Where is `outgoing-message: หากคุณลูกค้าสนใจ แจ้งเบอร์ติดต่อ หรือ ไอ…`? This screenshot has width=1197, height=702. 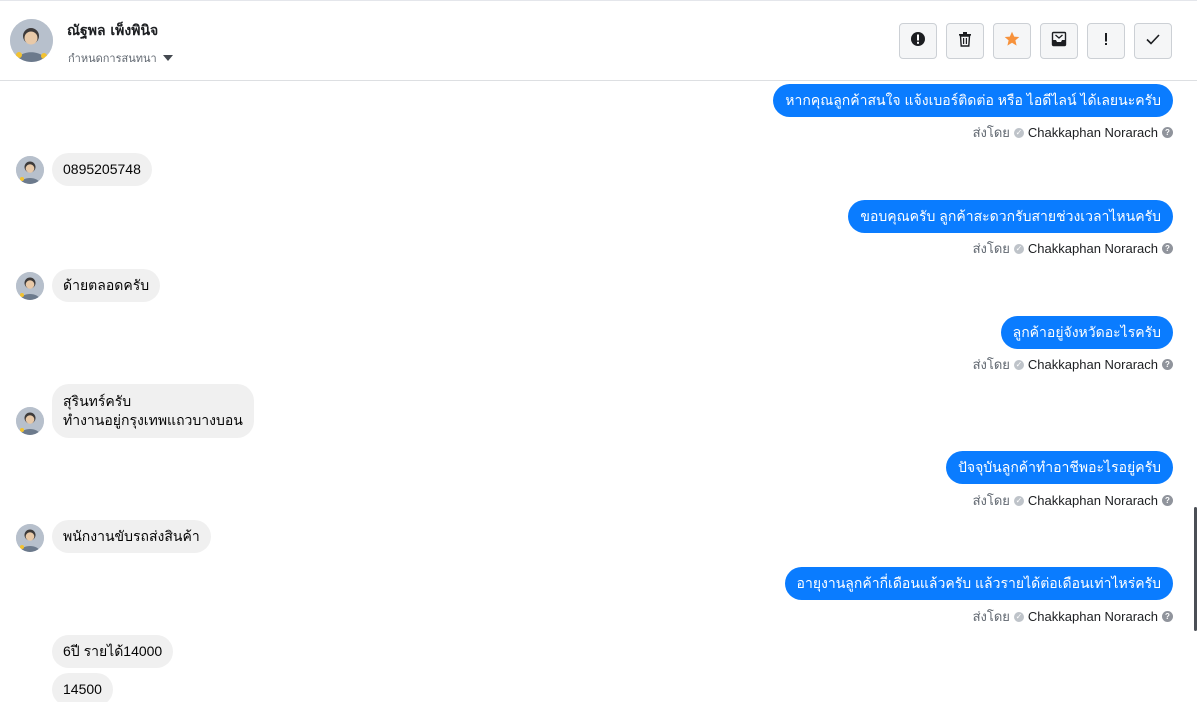 outgoing-message: หากคุณลูกค้าสนใจ แจ้งเบอร์ติดต่อ หรือ ไอ… is located at coordinates (973, 100).